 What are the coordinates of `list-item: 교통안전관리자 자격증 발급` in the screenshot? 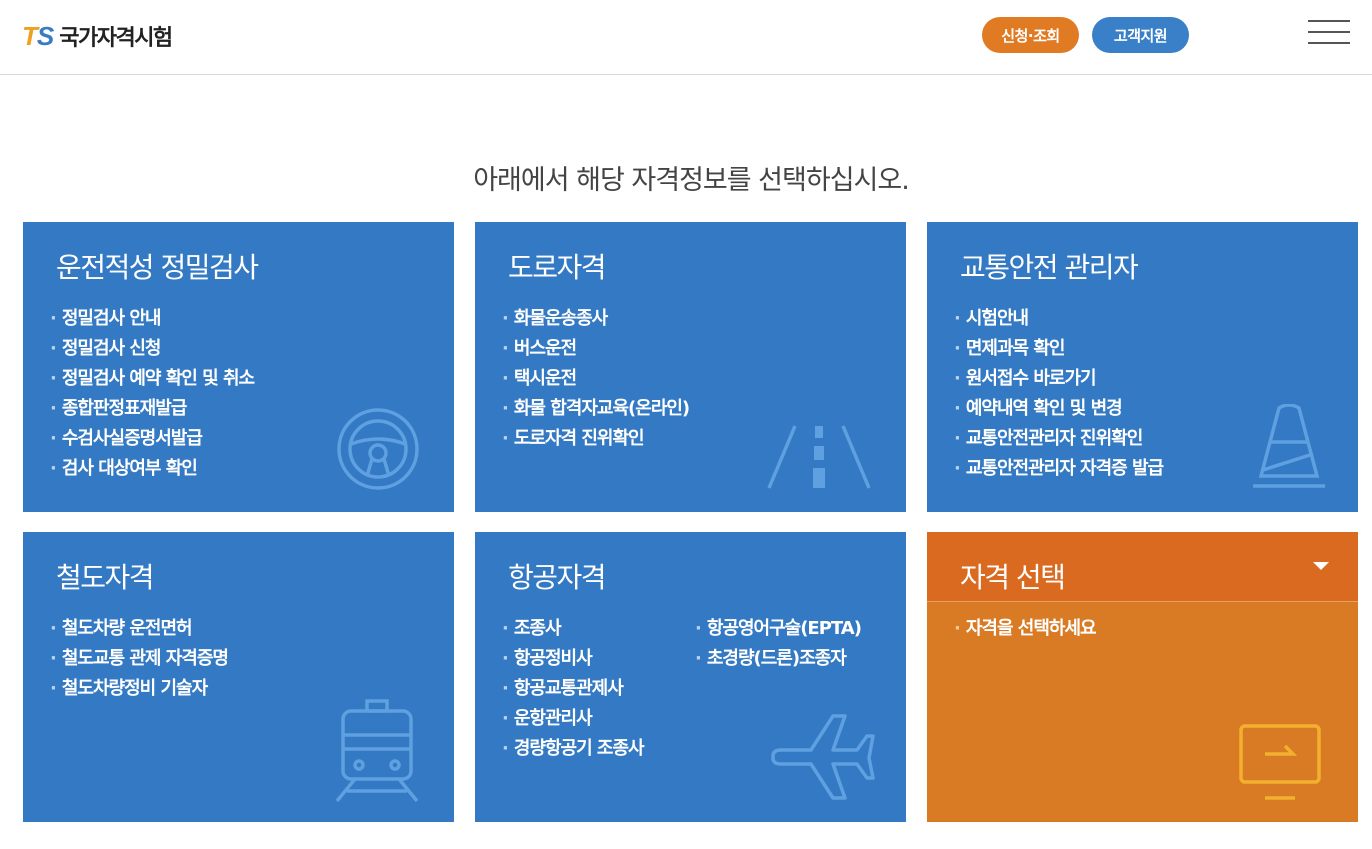 It's located at (1059, 469).